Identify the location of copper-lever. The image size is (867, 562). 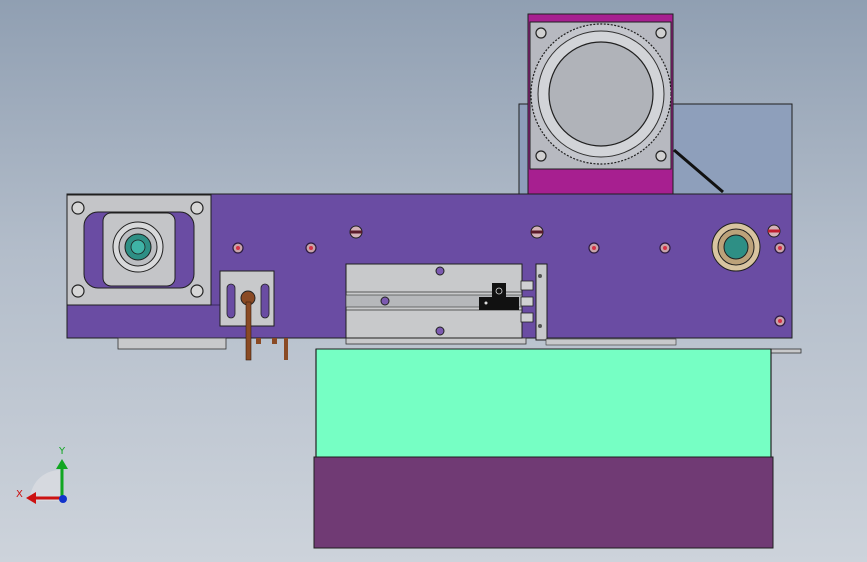
(248, 331).